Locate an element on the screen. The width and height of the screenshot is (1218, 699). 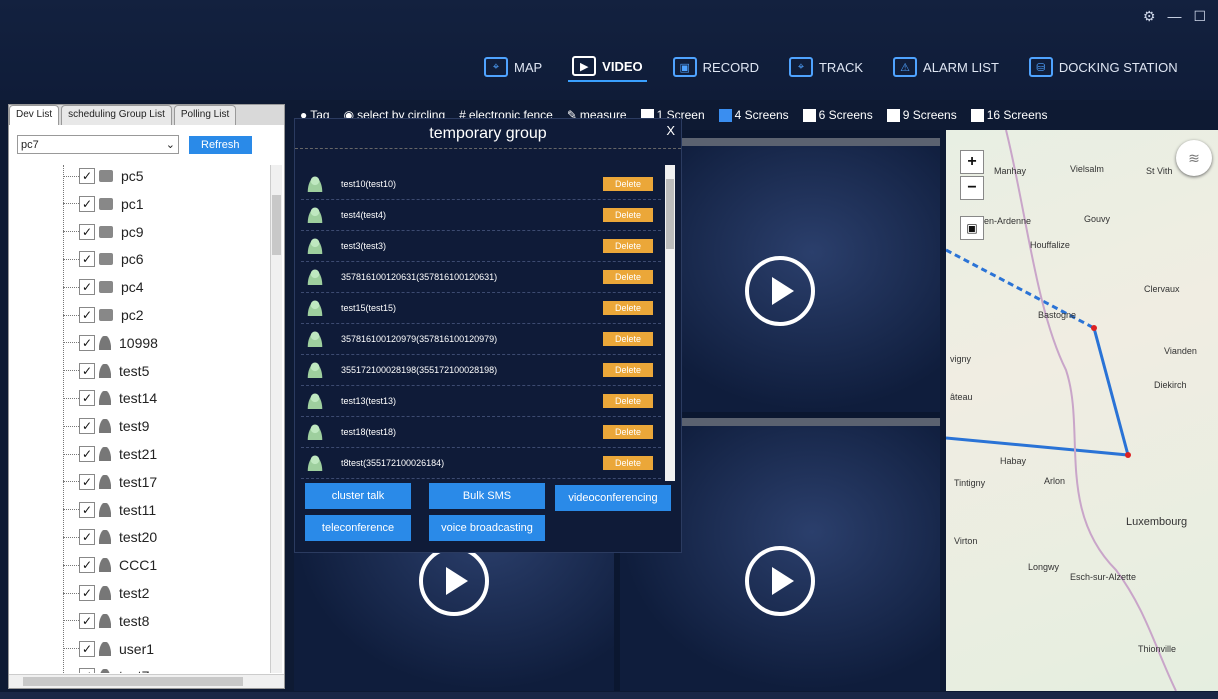
teleconference-button: teleconference is located at coordinates (358, 528).